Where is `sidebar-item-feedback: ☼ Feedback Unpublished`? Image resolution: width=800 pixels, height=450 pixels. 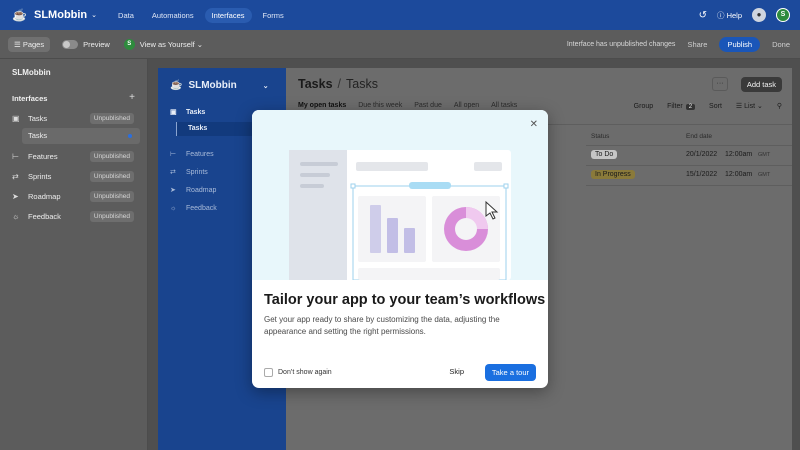
sidebar-item-feedback: ☼ Feedback Unpublished is located at coordinates (76, 216).